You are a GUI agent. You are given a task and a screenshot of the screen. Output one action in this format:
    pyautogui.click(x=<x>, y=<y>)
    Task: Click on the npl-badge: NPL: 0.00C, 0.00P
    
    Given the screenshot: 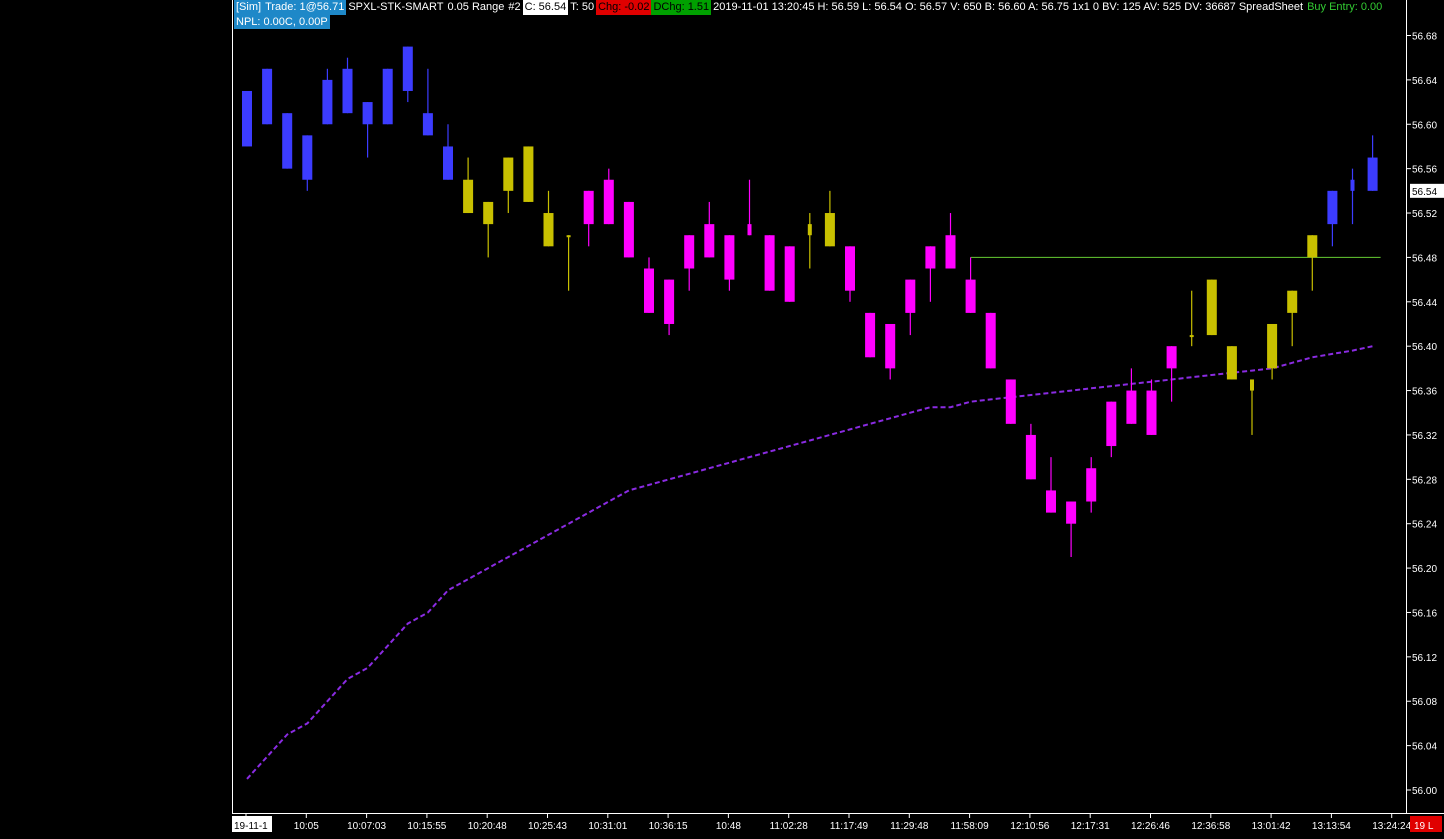 What is the action you would take?
    pyautogui.click(x=282, y=22)
    